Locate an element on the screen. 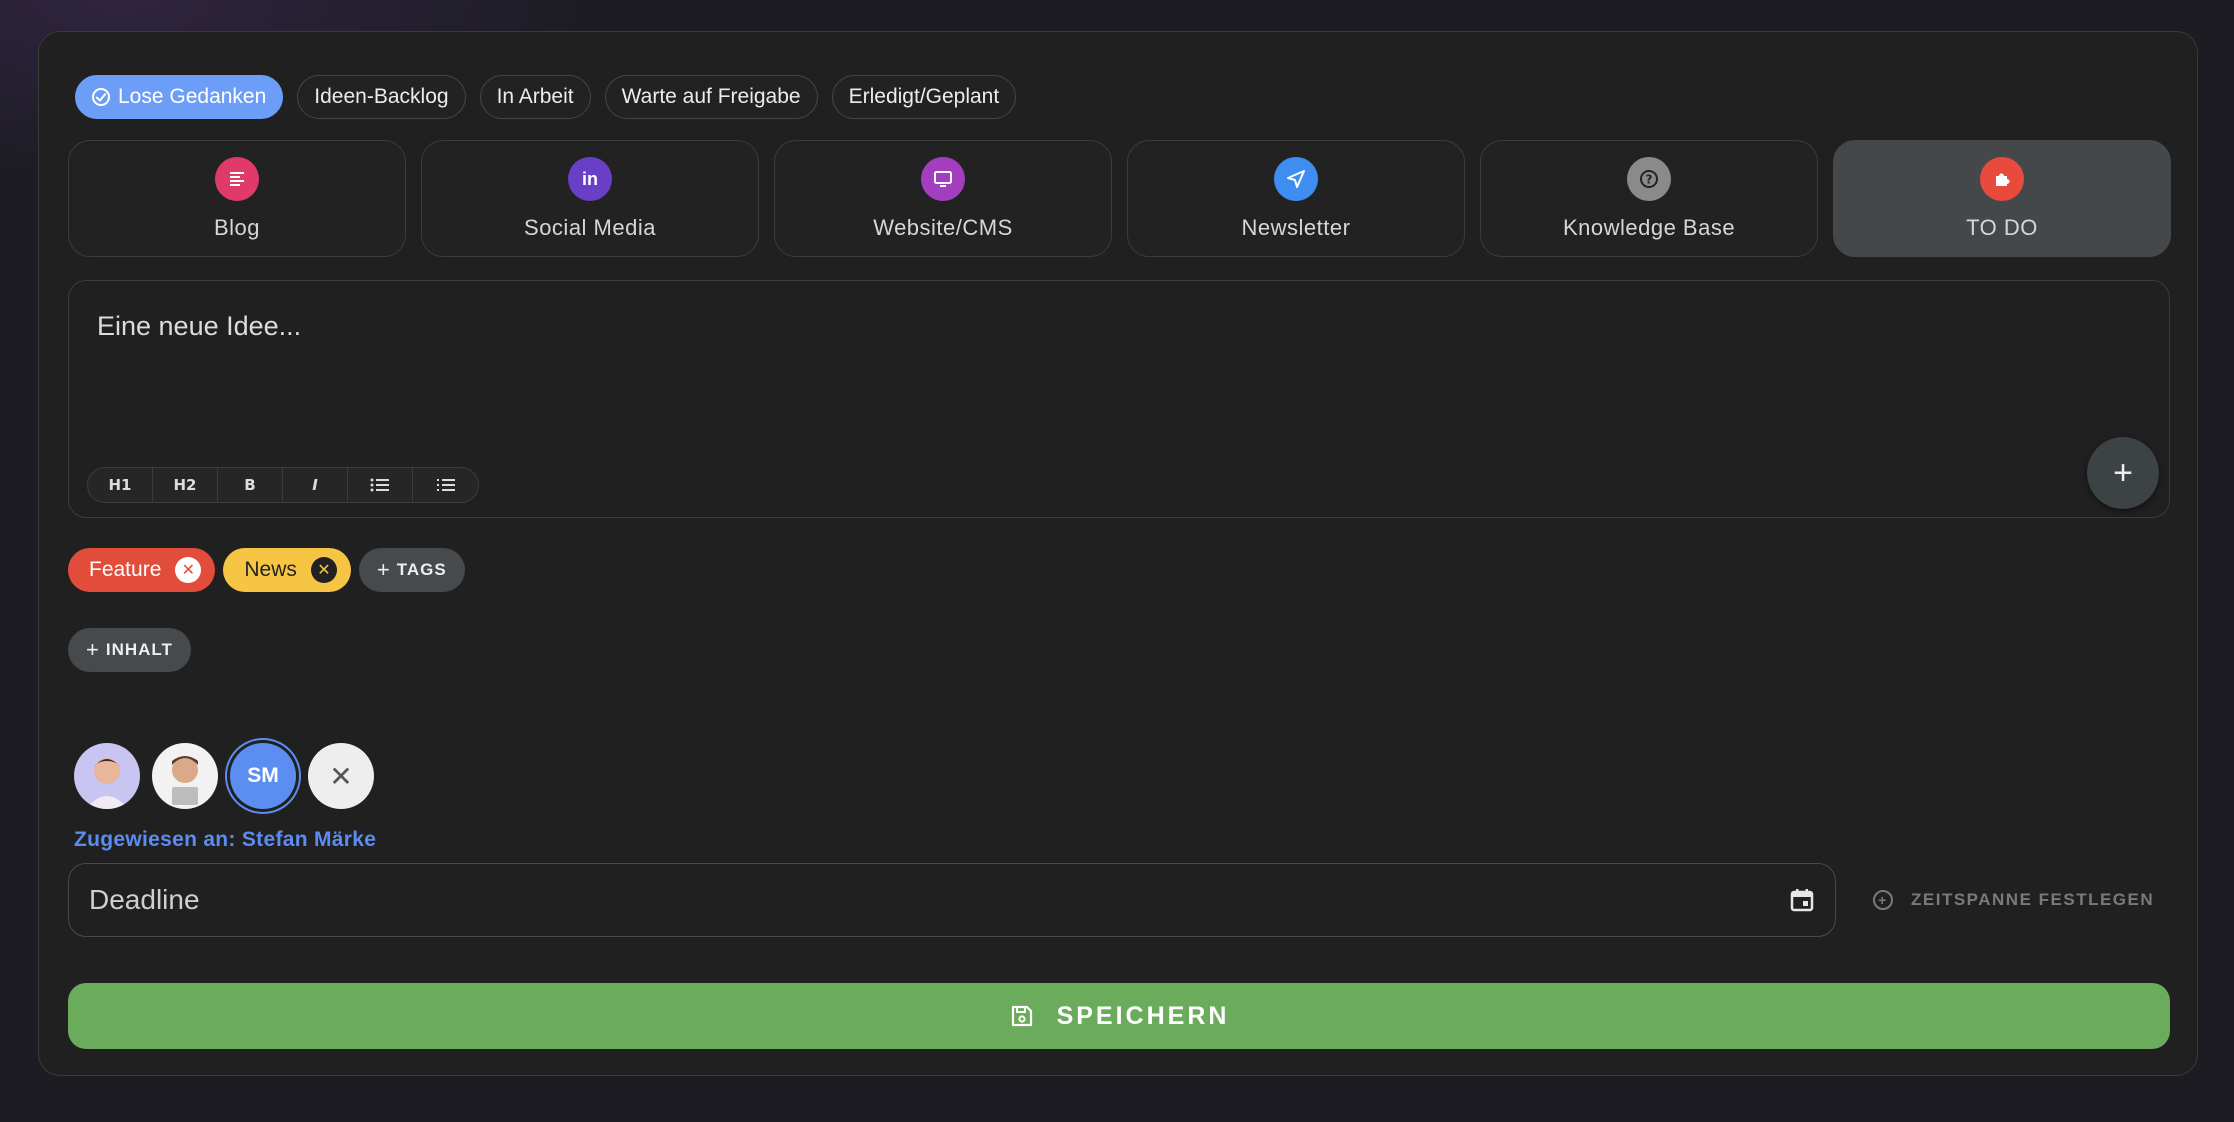 Image resolution: width=2234 pixels, height=1122 pixels. channel-label: Newsletter is located at coordinates (1296, 227).